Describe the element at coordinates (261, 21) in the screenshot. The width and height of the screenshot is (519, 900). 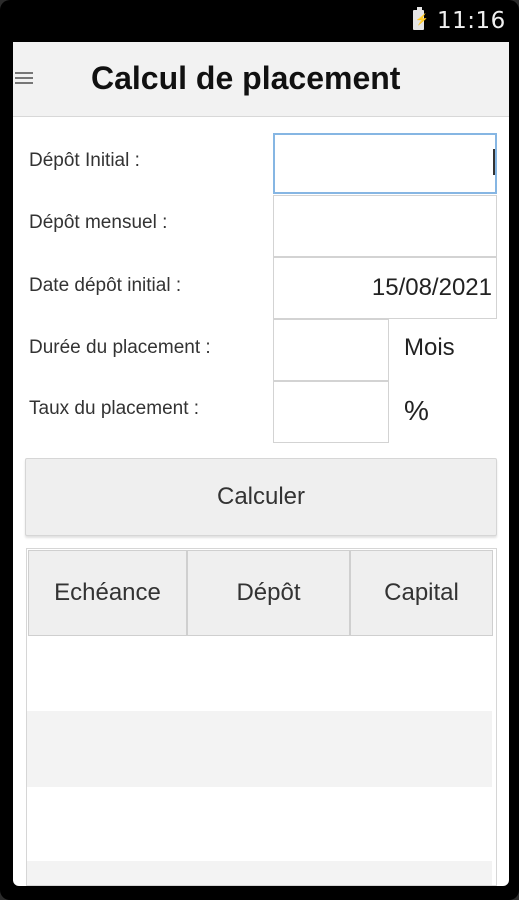
I see `status-bar: ⚡ 11:16` at that location.